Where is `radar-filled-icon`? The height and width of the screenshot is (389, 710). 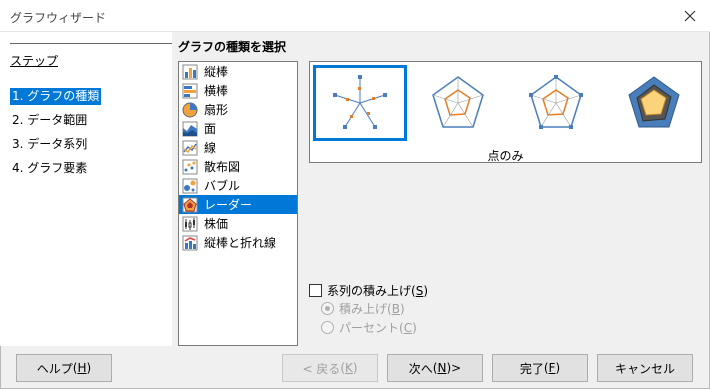
radar-filled-icon is located at coordinates (654, 102).